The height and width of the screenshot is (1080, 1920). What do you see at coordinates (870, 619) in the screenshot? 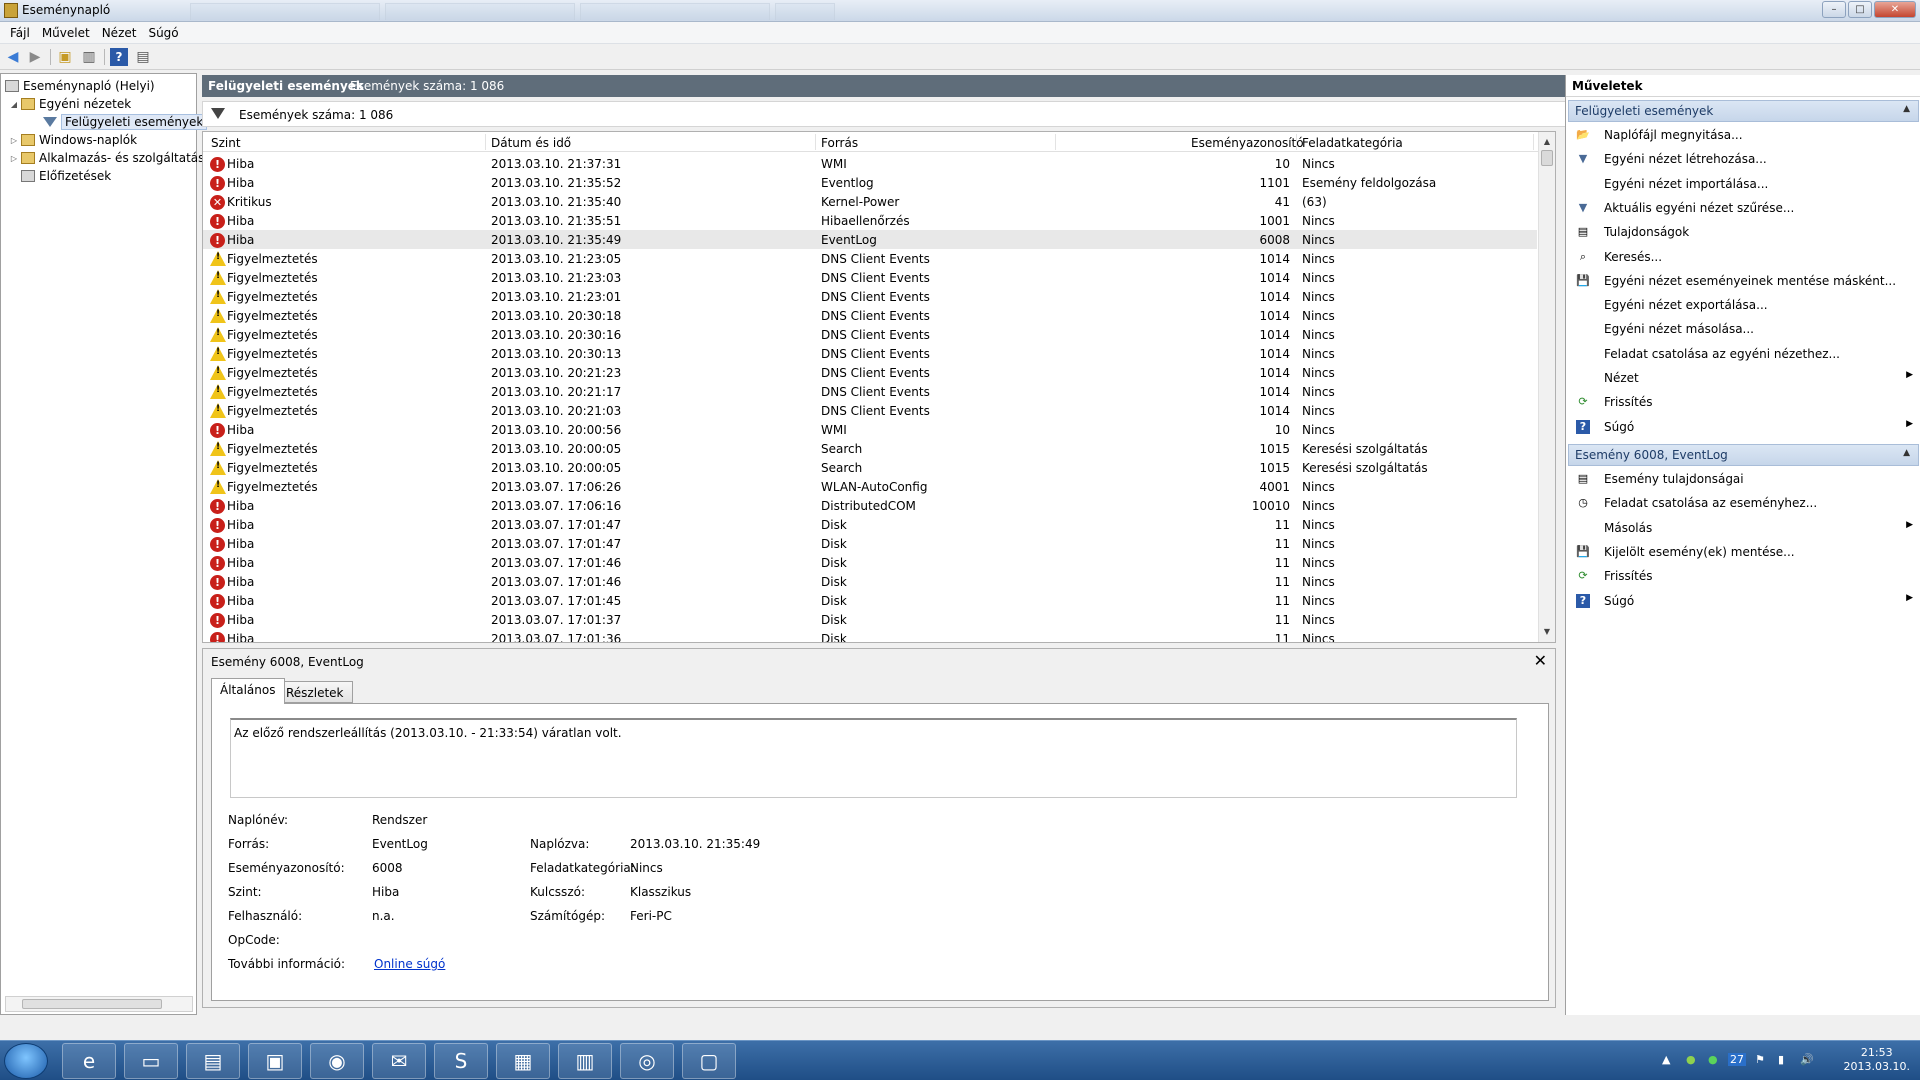
I see `table-row: ! Hiba 2013.03.07. 17:01:37 Disk 11 Nincs` at bounding box center [870, 619].